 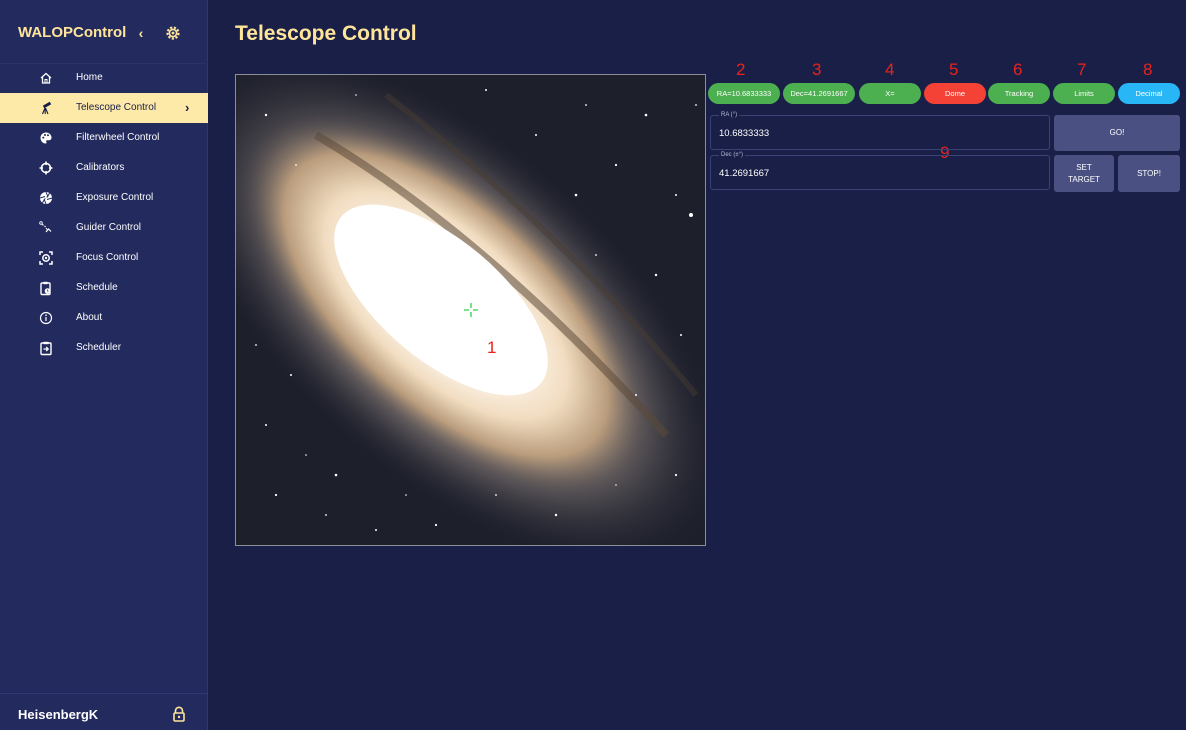 I want to click on annotation-label: 5, so click(x=954, y=69).